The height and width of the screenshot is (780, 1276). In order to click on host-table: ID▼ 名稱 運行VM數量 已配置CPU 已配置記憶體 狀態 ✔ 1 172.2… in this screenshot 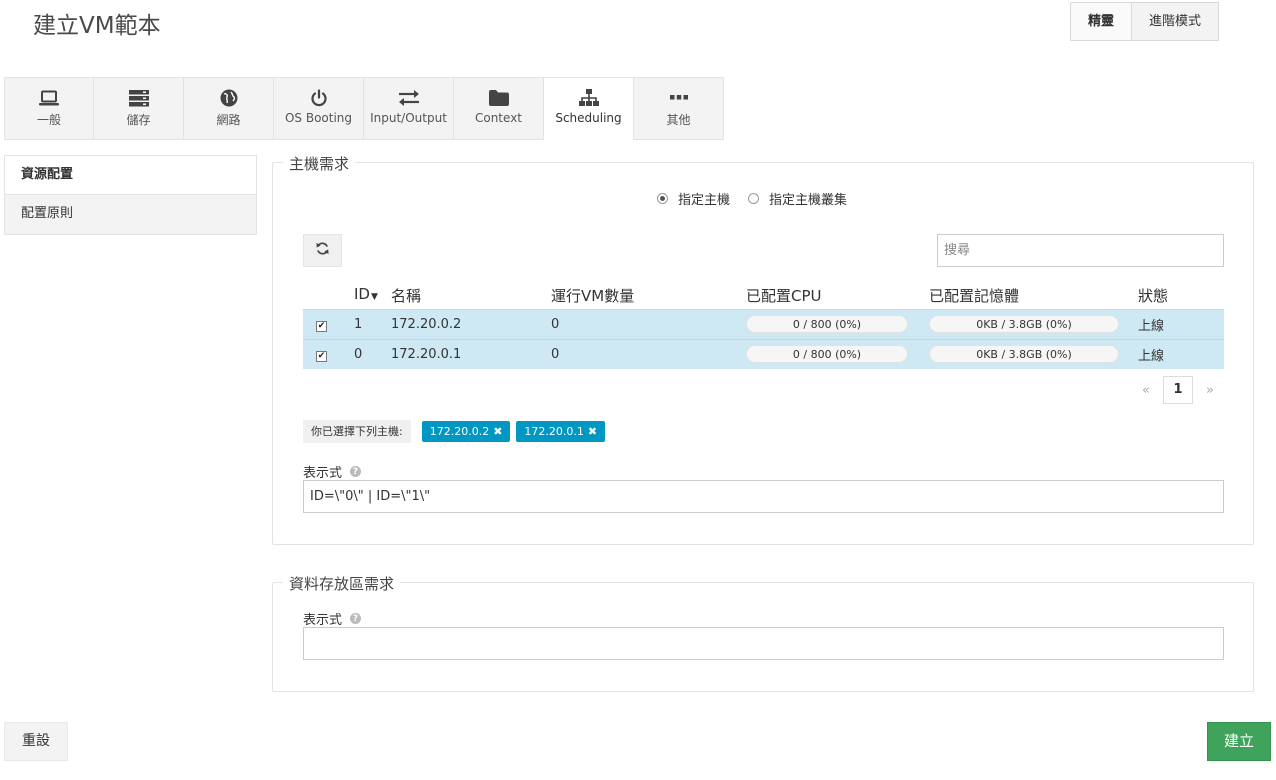, I will do `click(763, 326)`.